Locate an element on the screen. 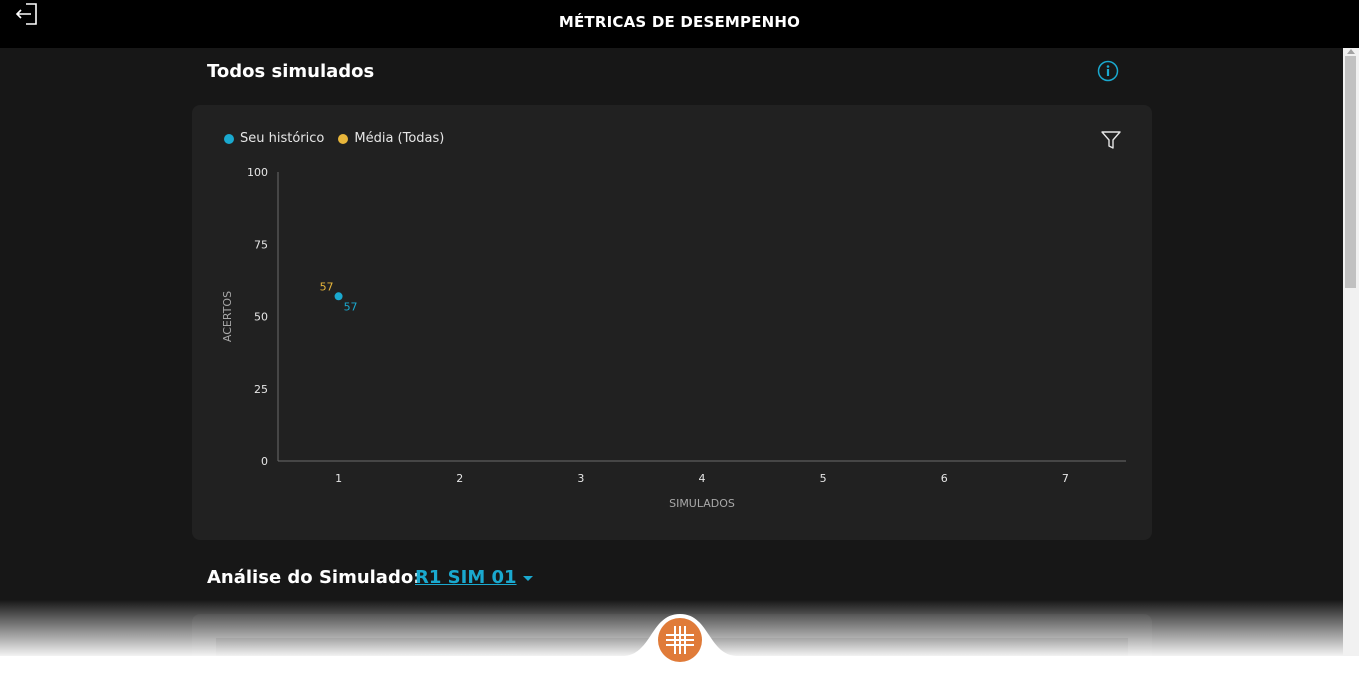 This screenshot has height=684, width=1359. medical-cross-logo-icon is located at coordinates (680, 640).